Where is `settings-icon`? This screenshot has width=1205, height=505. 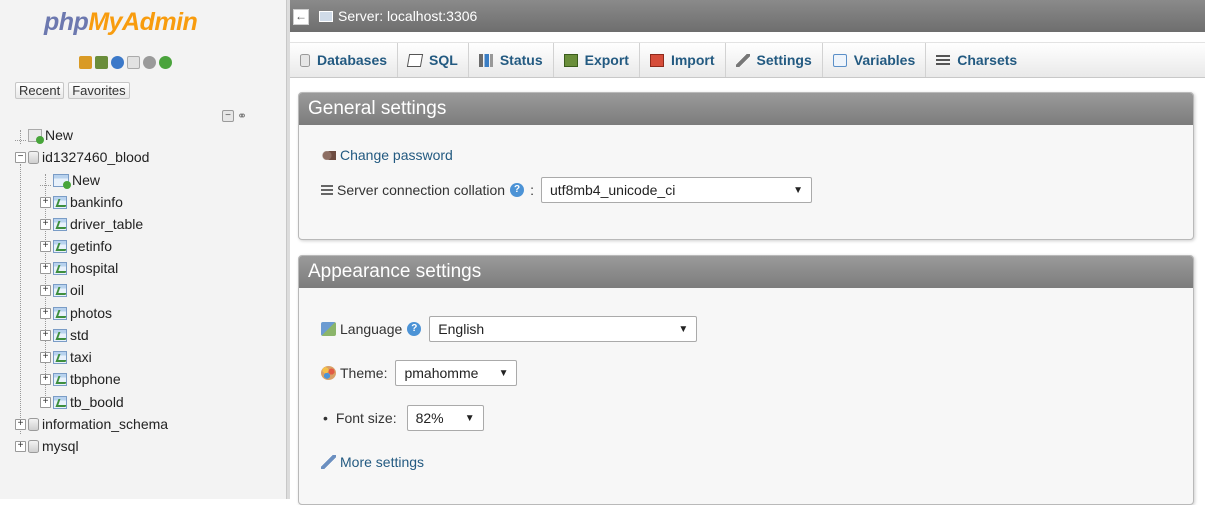
settings-icon is located at coordinates (742, 60).